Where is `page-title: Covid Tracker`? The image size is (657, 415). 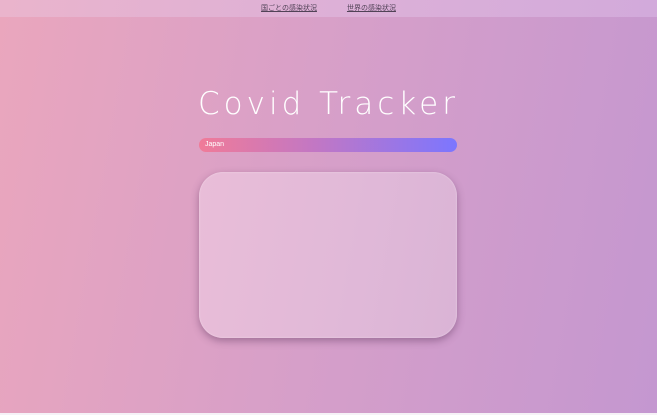 page-title: Covid Tracker is located at coordinates (328, 104).